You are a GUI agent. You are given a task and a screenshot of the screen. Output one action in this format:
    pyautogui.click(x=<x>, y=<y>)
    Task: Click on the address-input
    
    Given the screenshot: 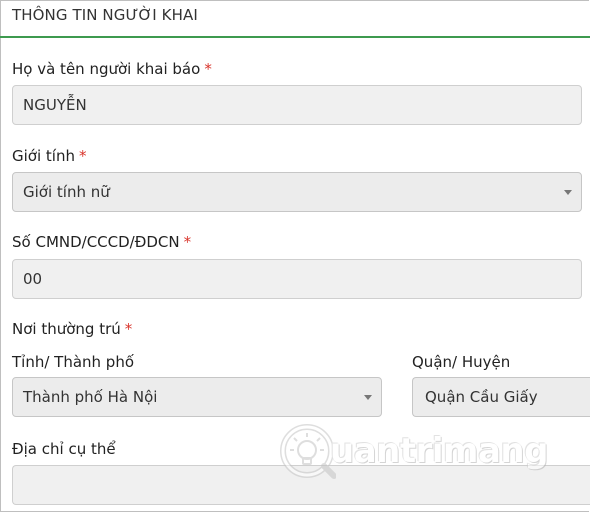 What is the action you would take?
    pyautogui.click(x=301, y=485)
    